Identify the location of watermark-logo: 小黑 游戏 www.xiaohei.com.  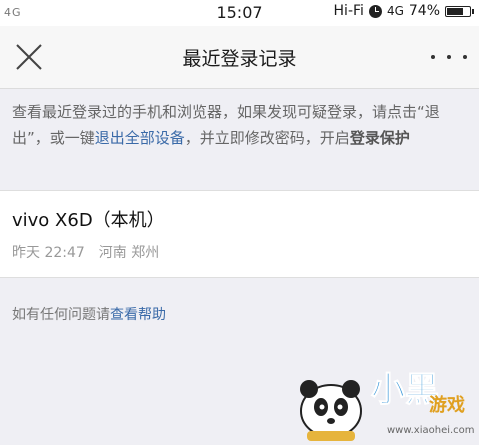
(379, 401).